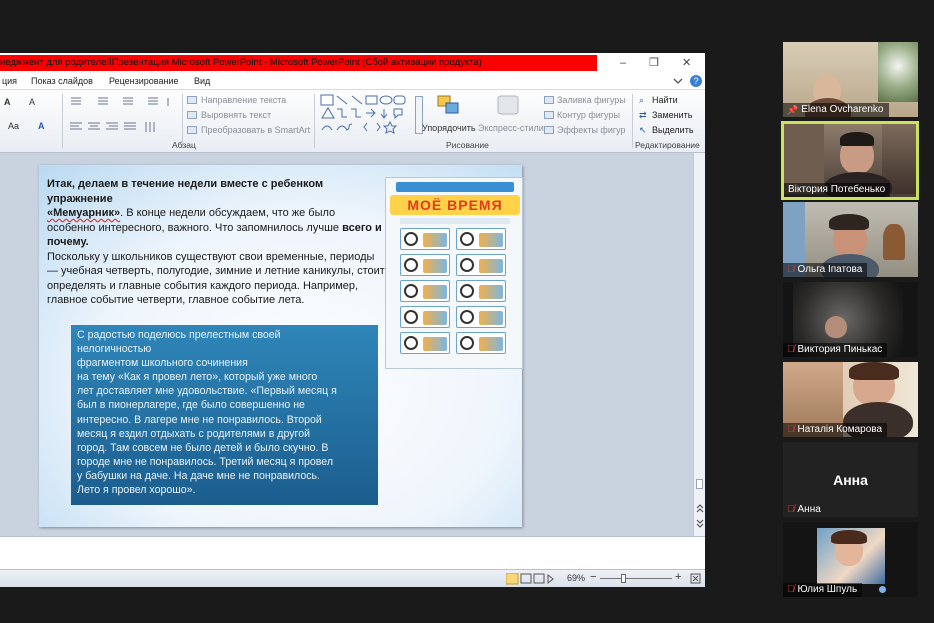  Describe the element at coordinates (508, 105) in the screenshot. I see `quick-styles-icon` at that location.